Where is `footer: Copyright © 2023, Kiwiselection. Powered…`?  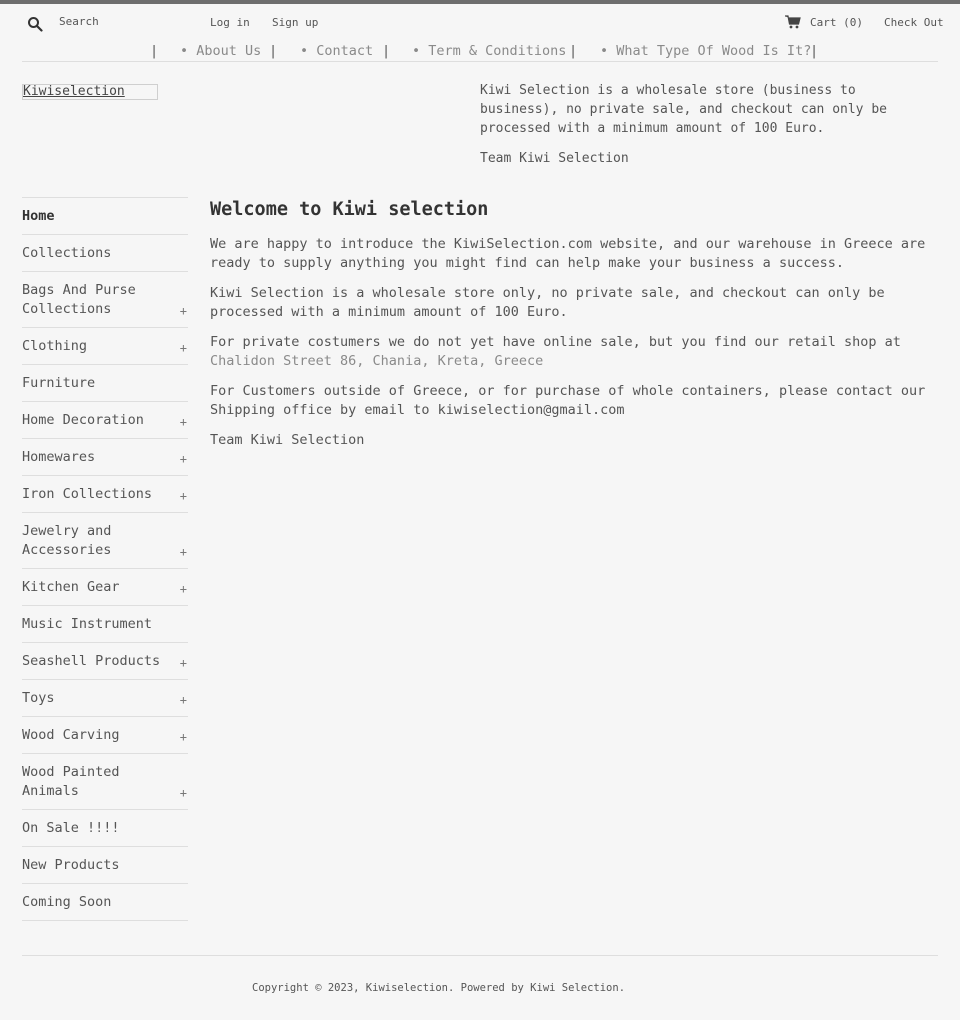
footer: Copyright © 2023, Kiwiselection. Powered… is located at coordinates (438, 988).